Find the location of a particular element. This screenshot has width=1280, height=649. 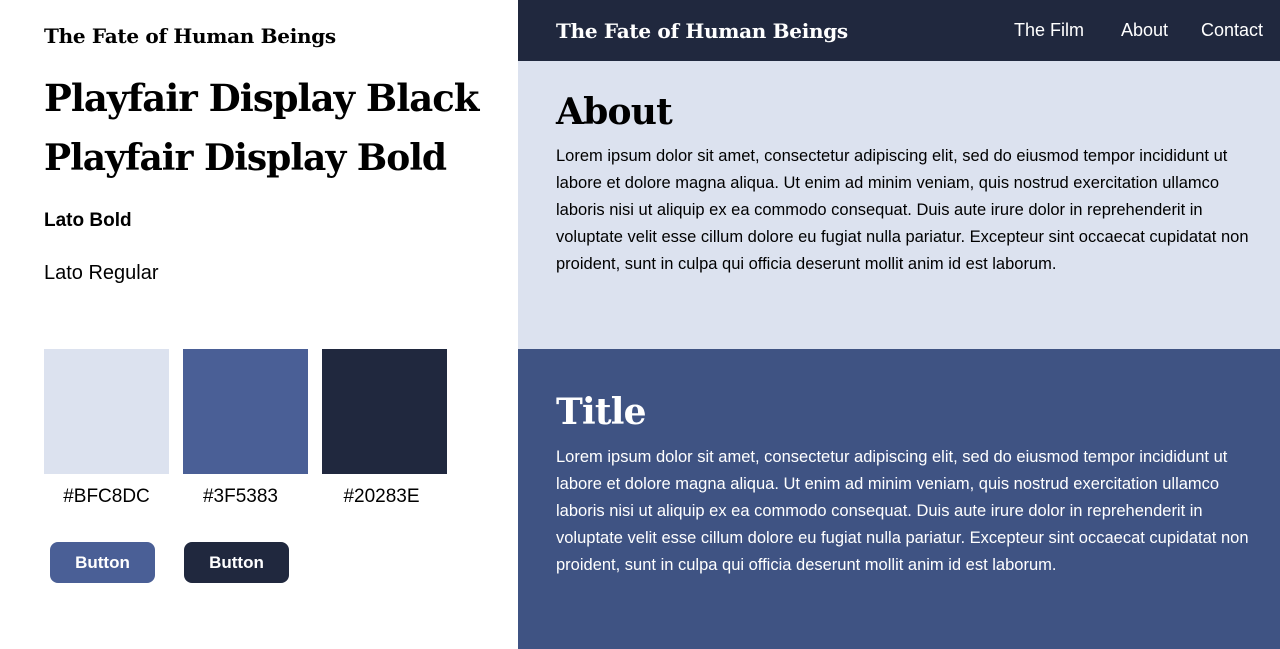

font-specimen-lato-regular: Lato Regular is located at coordinates (101, 273).